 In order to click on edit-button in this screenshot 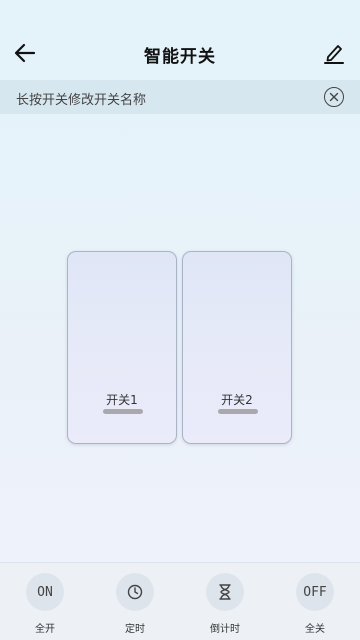, I will do `click(334, 53)`.